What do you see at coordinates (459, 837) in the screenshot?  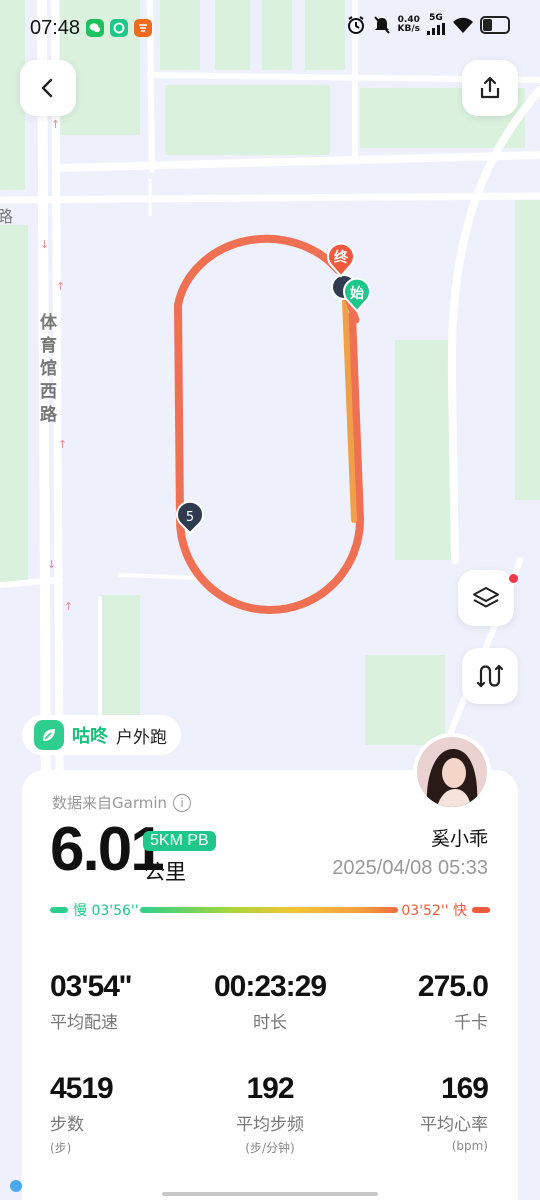 I see `user-name: 奚小乖` at bounding box center [459, 837].